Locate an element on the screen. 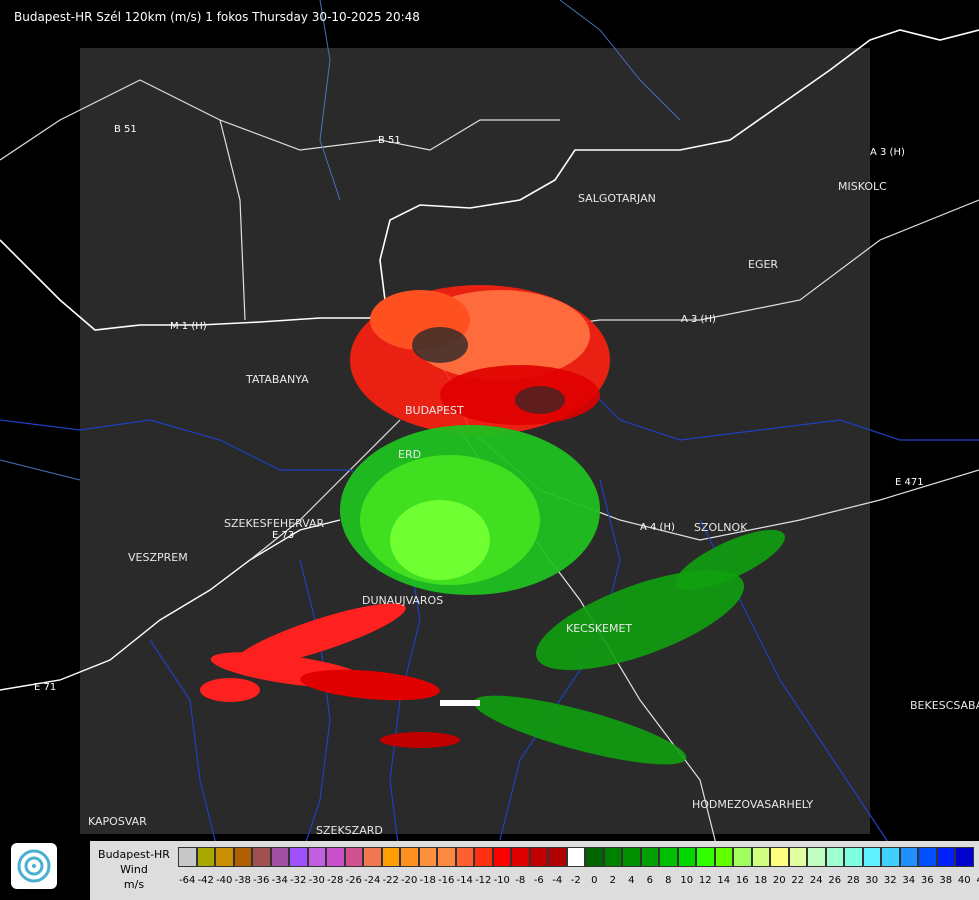  legend-tick: 24 is located at coordinates (816, 880).